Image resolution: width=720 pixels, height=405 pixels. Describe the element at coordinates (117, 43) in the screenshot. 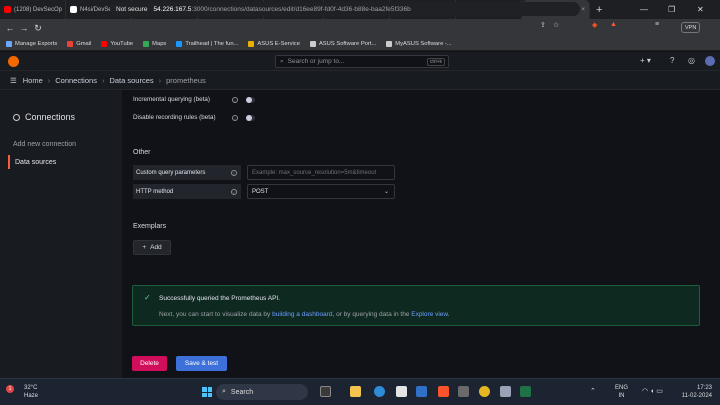

I see `bookmark-item: YouTube` at that location.